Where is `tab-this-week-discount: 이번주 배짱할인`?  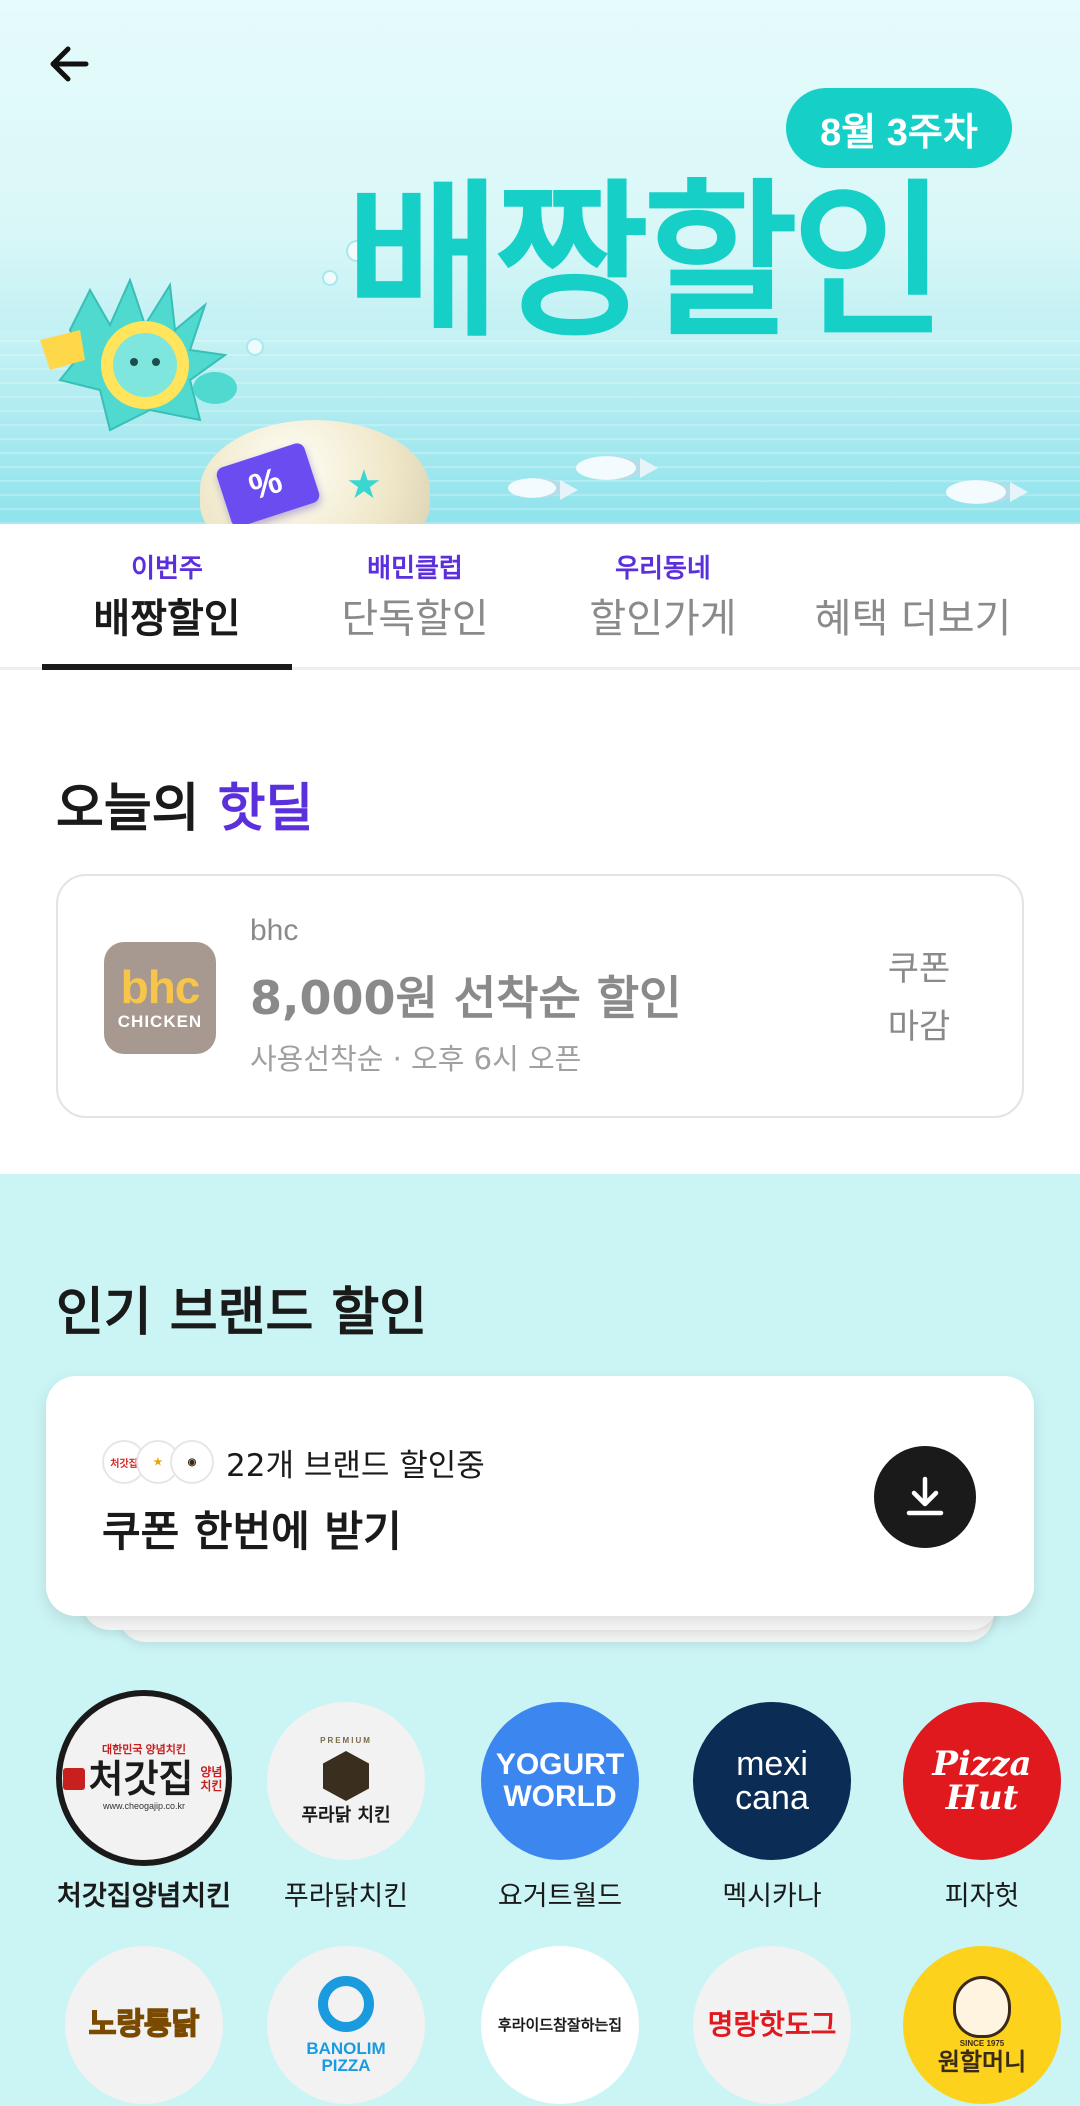 tab-this-week-discount: 이번주 배짱할인 is located at coordinates (167, 596).